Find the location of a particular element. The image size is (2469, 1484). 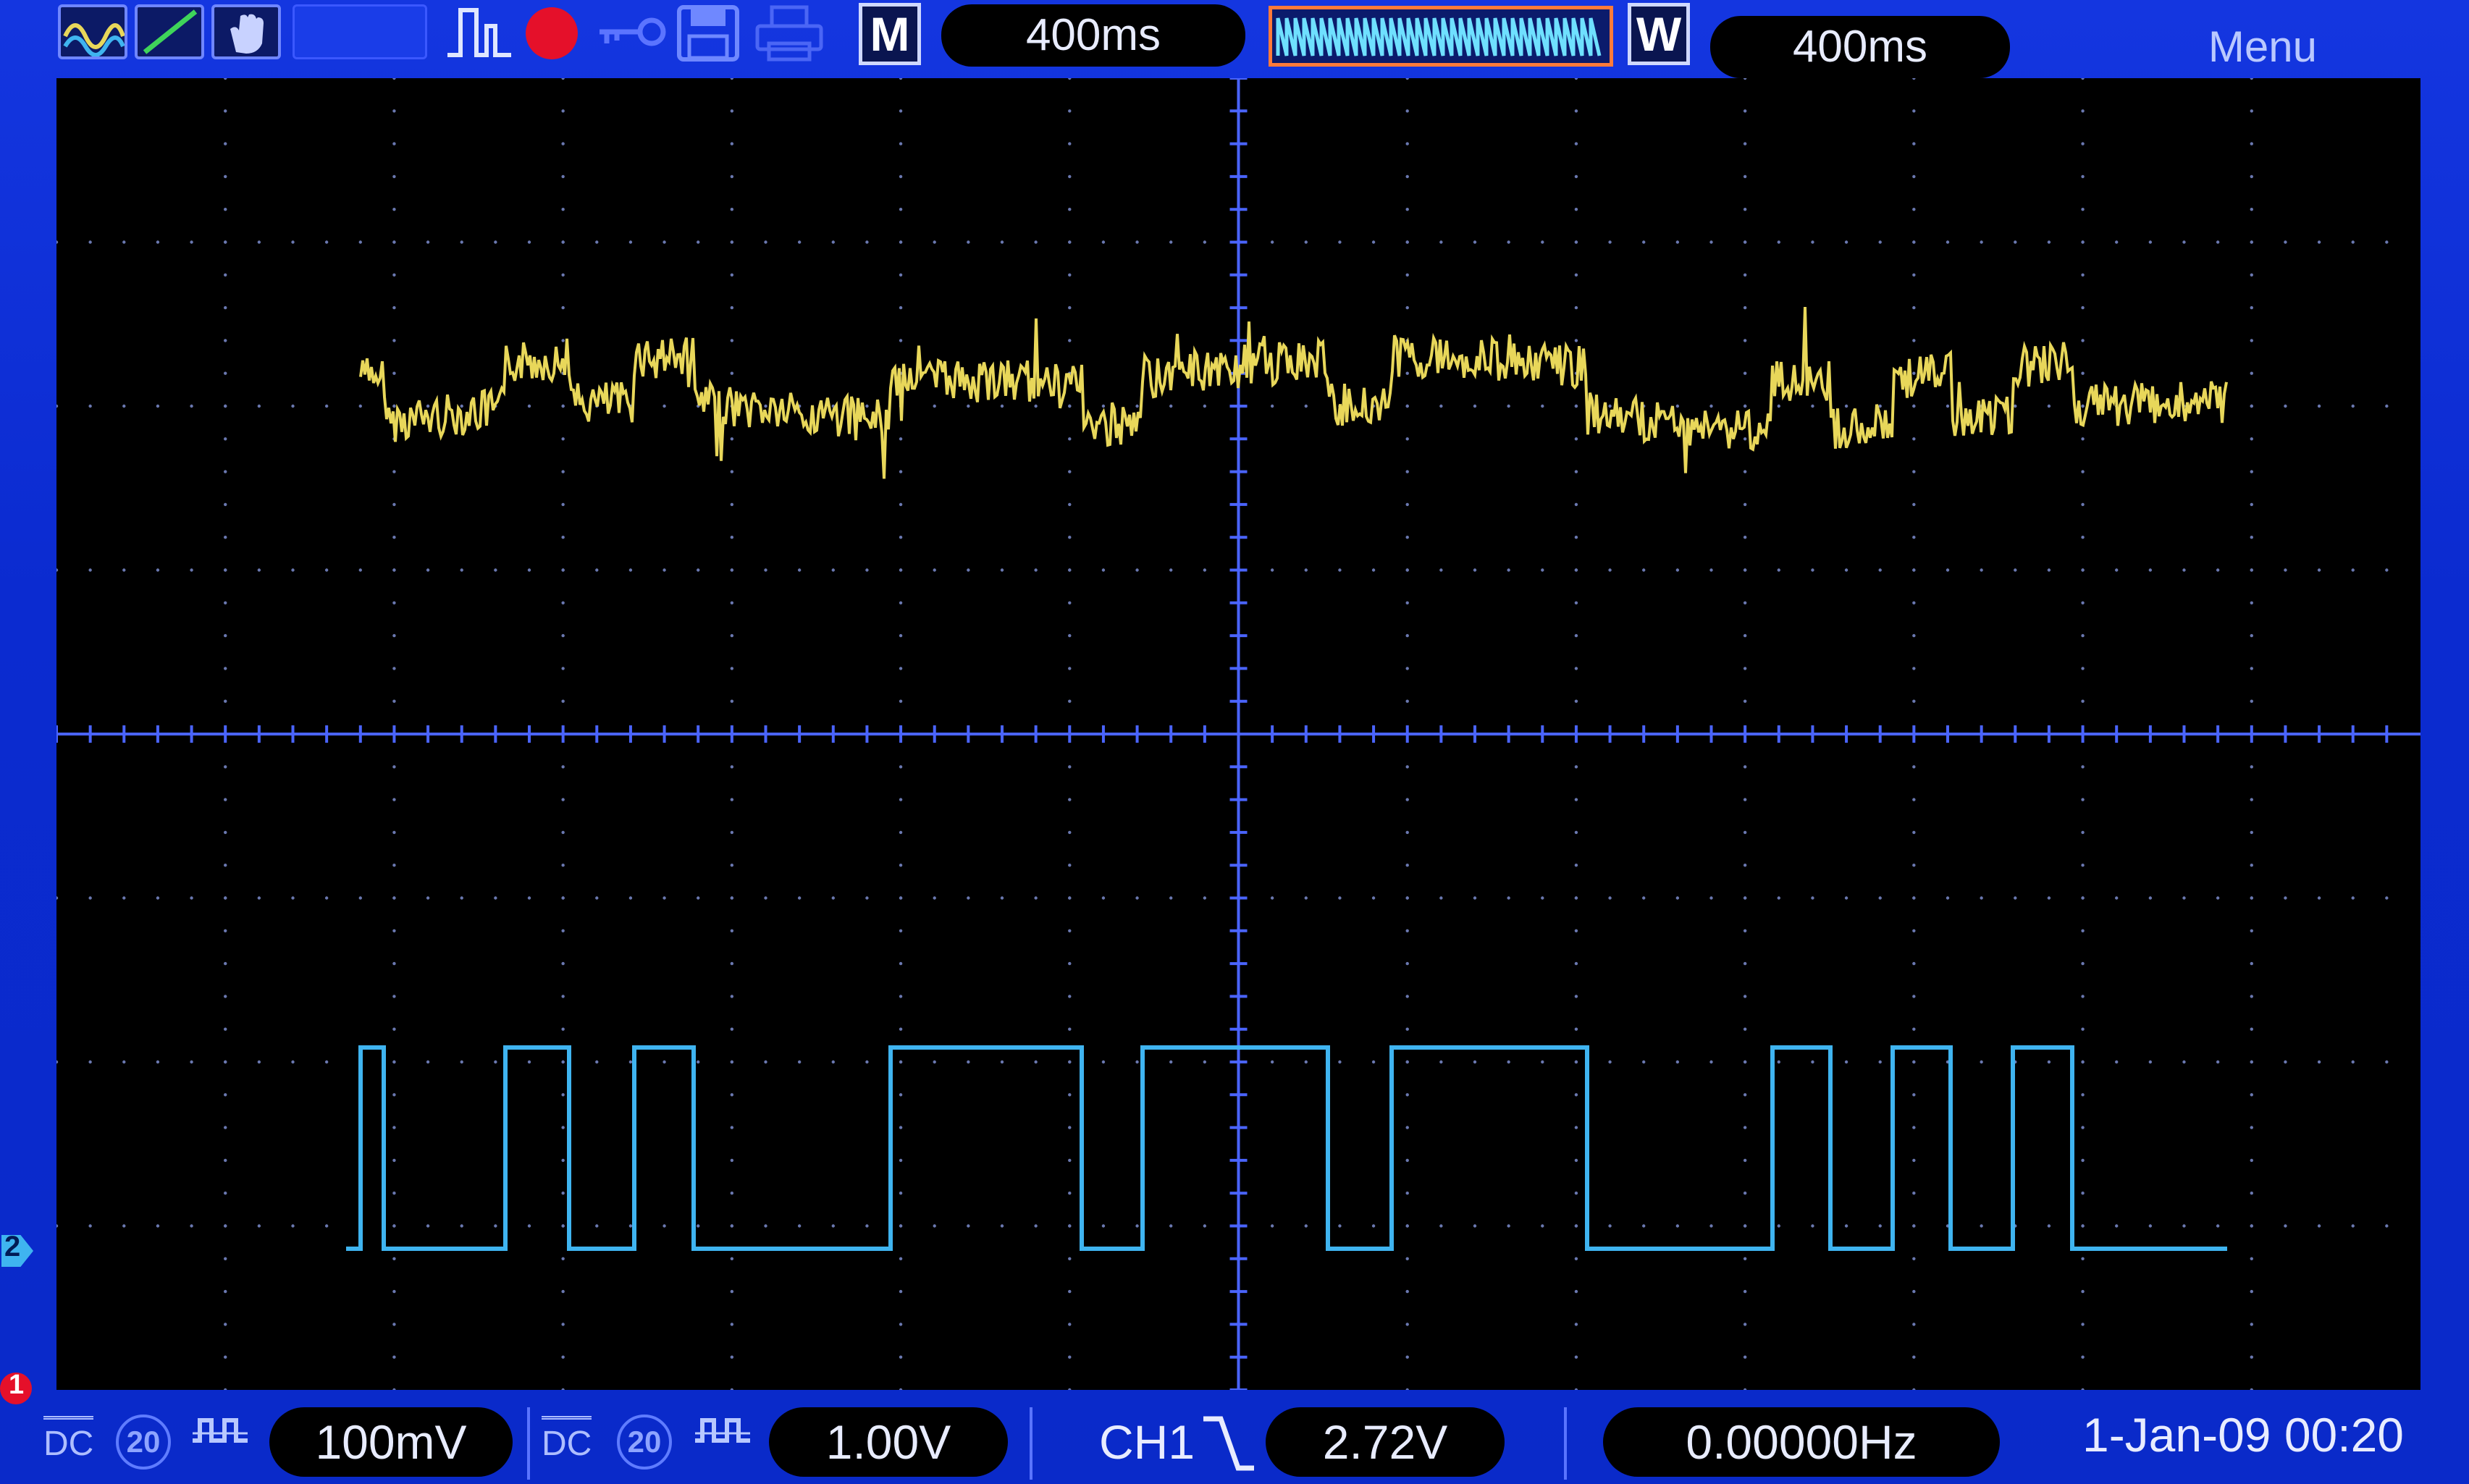

trigger-falling-edge-icon is located at coordinates (1228, 1444).